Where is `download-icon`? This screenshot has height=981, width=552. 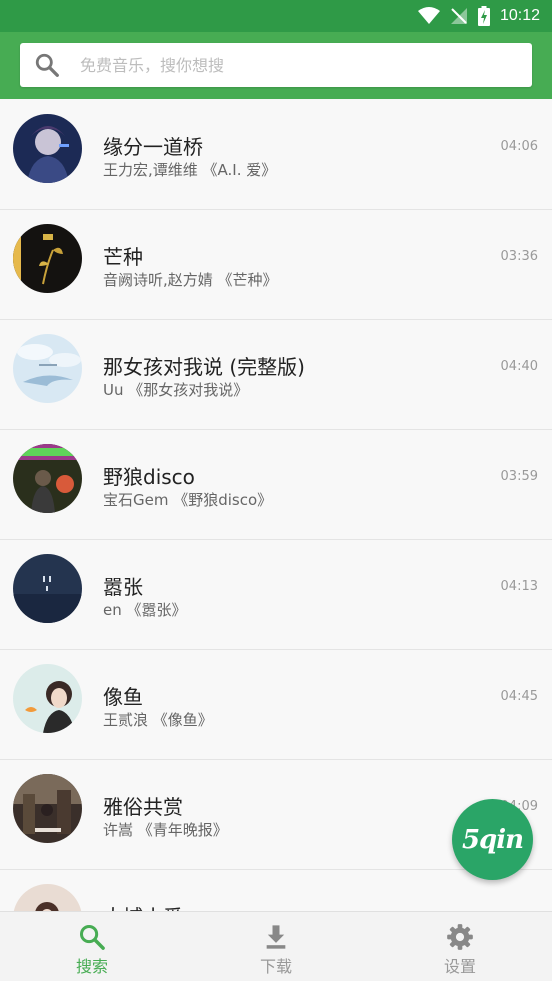
download-icon is located at coordinates (276, 937).